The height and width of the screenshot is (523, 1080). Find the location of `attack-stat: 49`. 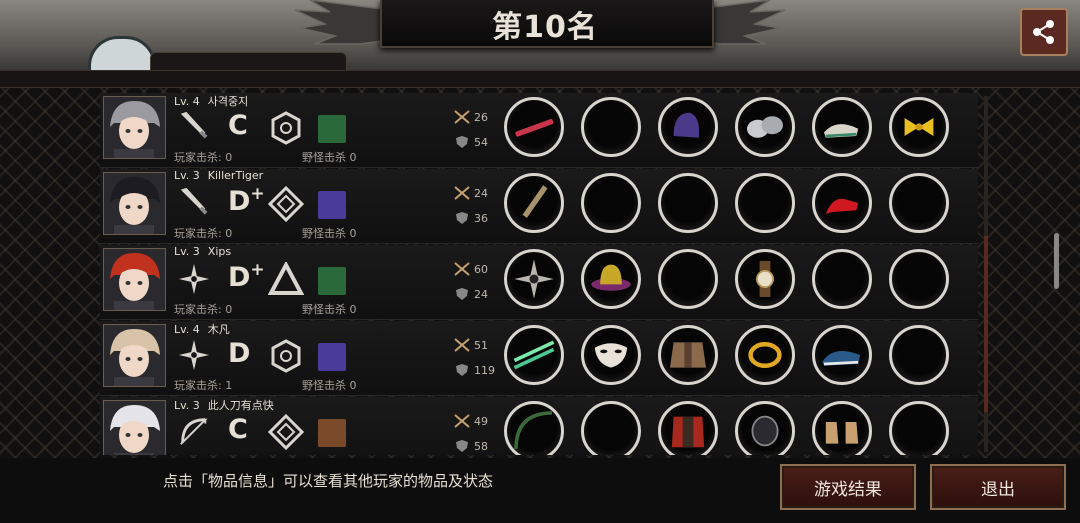

attack-stat: 49 is located at coordinates (471, 421).